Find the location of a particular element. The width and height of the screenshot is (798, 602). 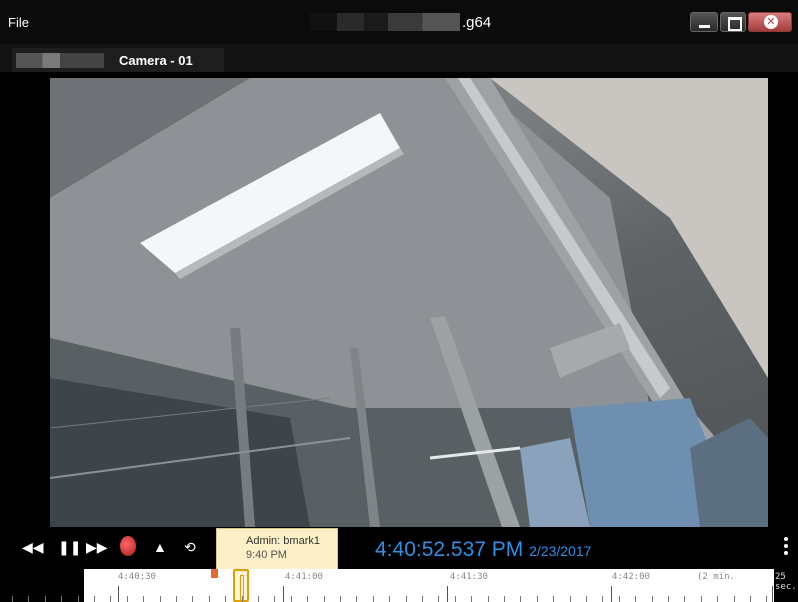

playback-controls: ◀◀ ❚❚ ▶▶ ▲ ⟲ 4:40:52.537 PM 2/23/2017 is located at coordinates (399, 548).